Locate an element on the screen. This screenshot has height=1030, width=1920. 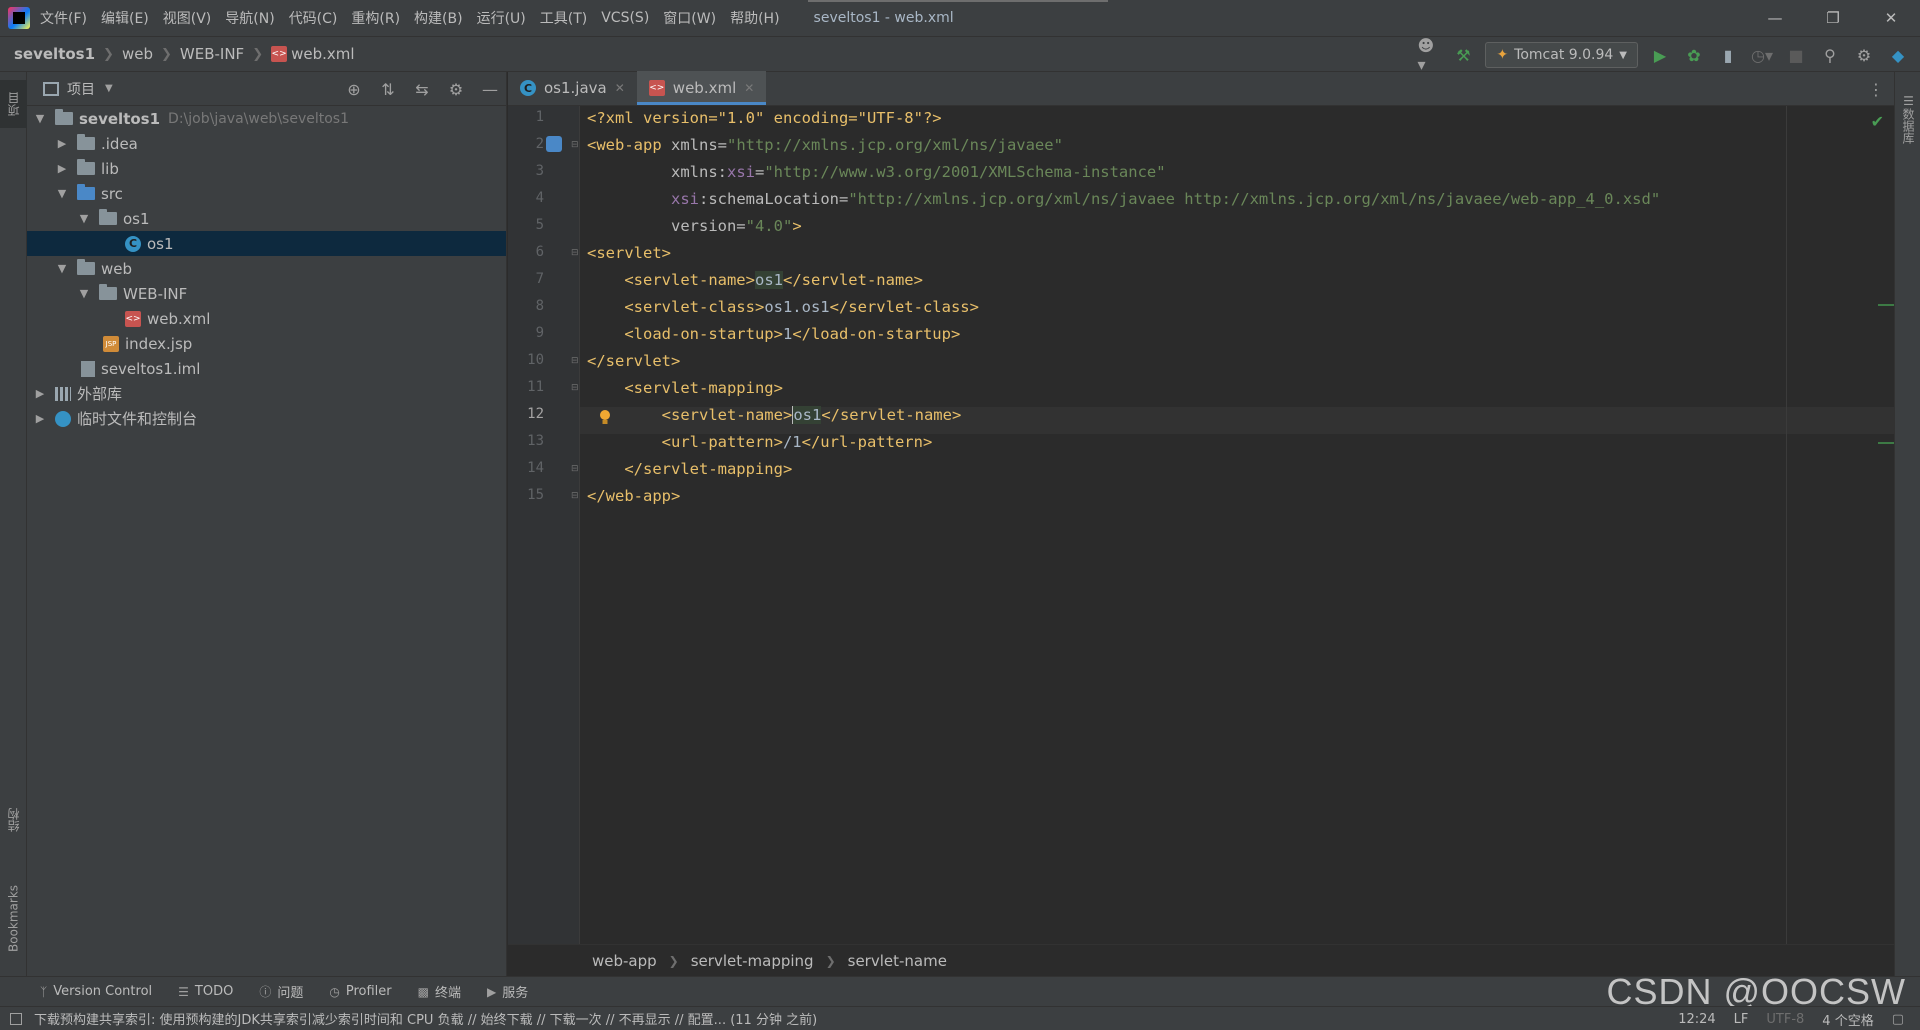
problems-tool-button: ⓘ 问题 is located at coordinates (281, 991).